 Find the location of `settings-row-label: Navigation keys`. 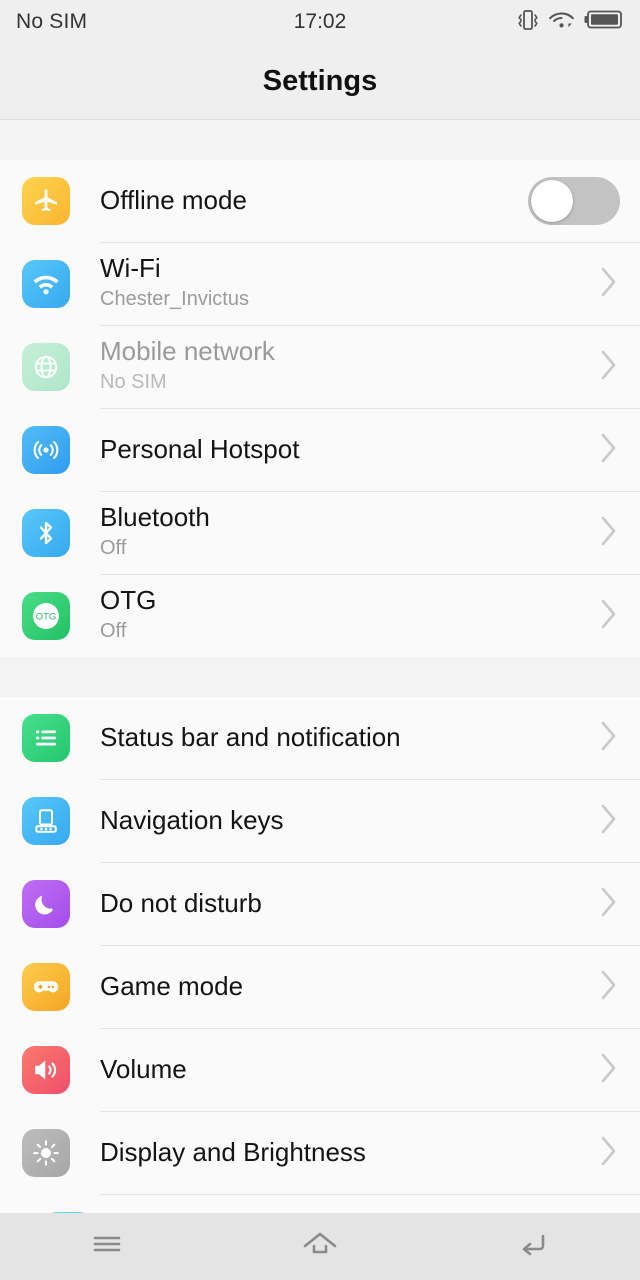

settings-row-label: Navigation keys is located at coordinates (192, 820).